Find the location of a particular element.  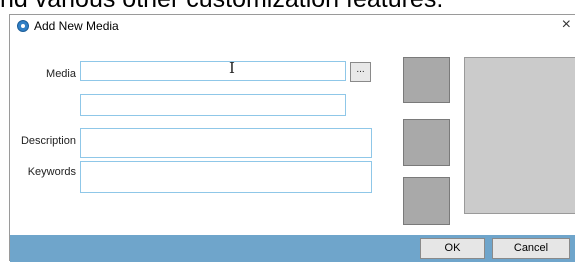

media-input is located at coordinates (213, 71).